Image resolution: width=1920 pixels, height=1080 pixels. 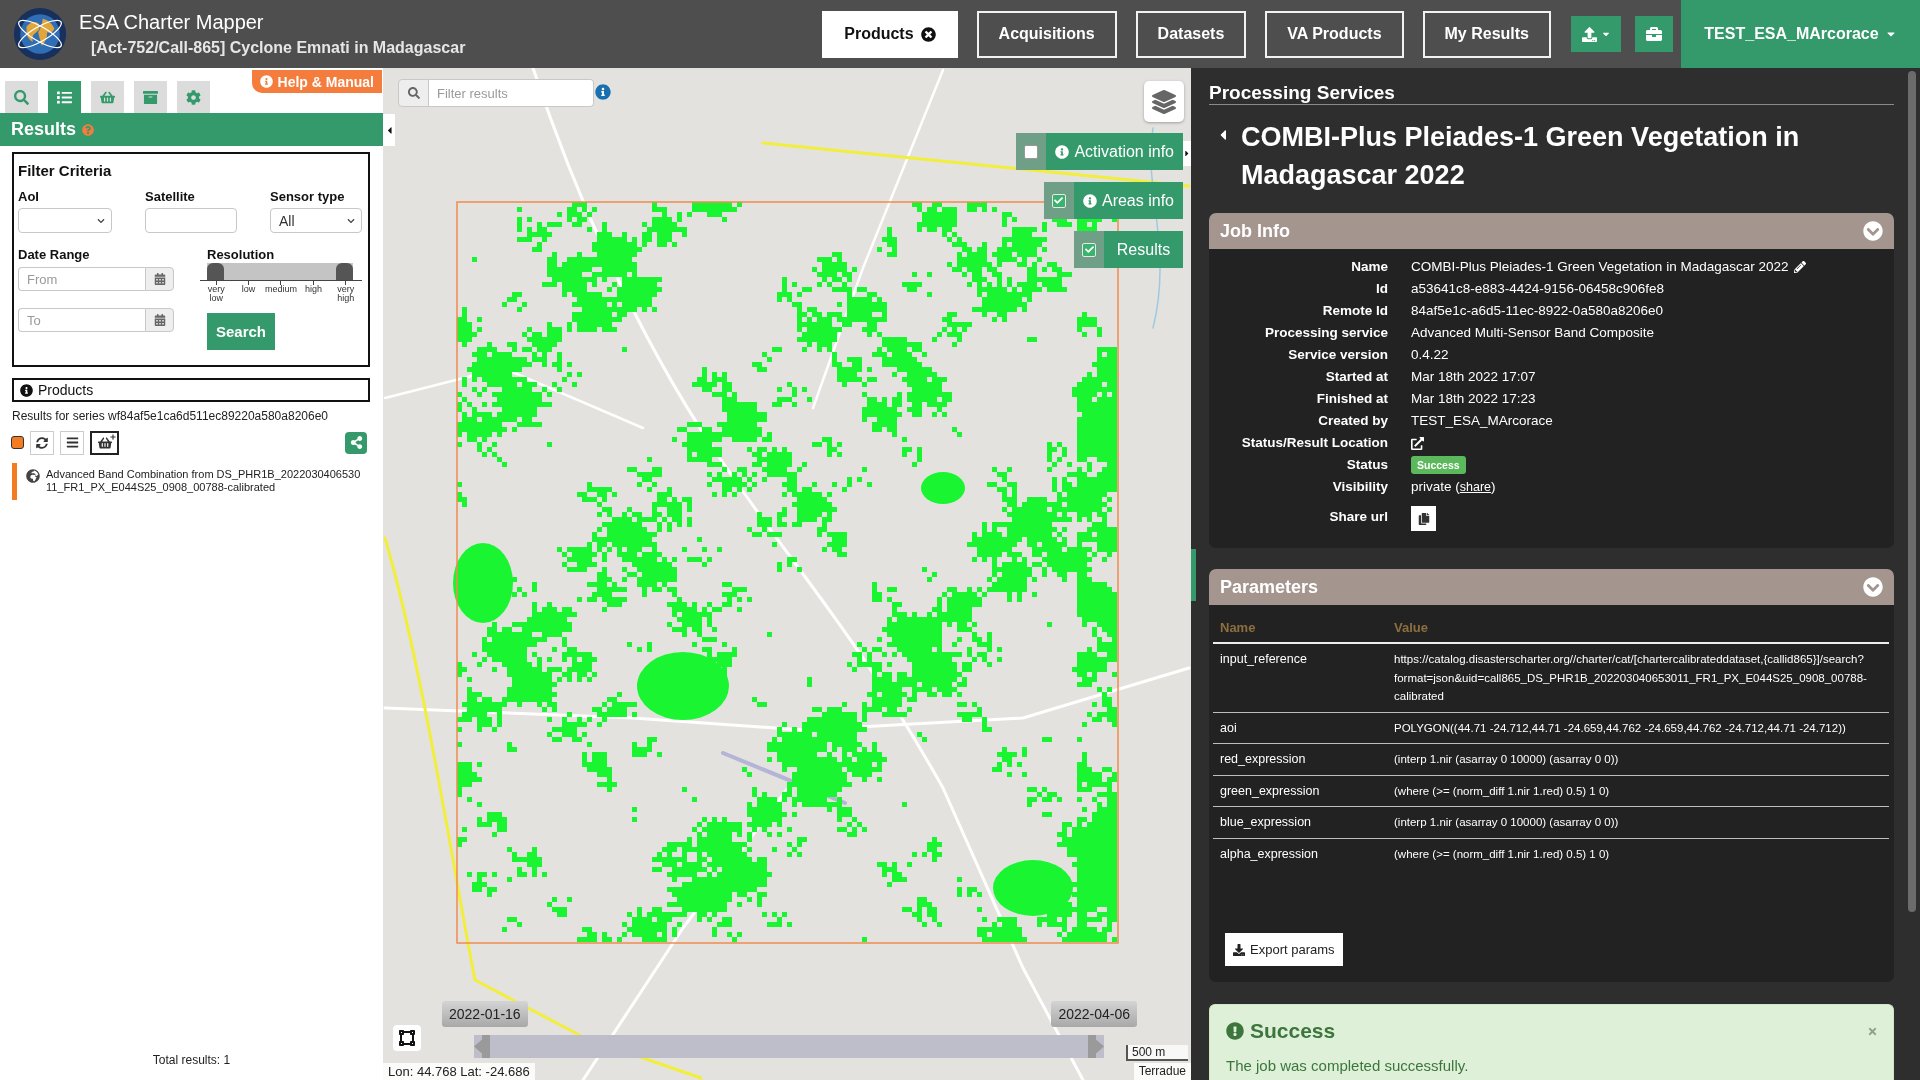 I want to click on date-to-field: To, so click(x=81, y=320).